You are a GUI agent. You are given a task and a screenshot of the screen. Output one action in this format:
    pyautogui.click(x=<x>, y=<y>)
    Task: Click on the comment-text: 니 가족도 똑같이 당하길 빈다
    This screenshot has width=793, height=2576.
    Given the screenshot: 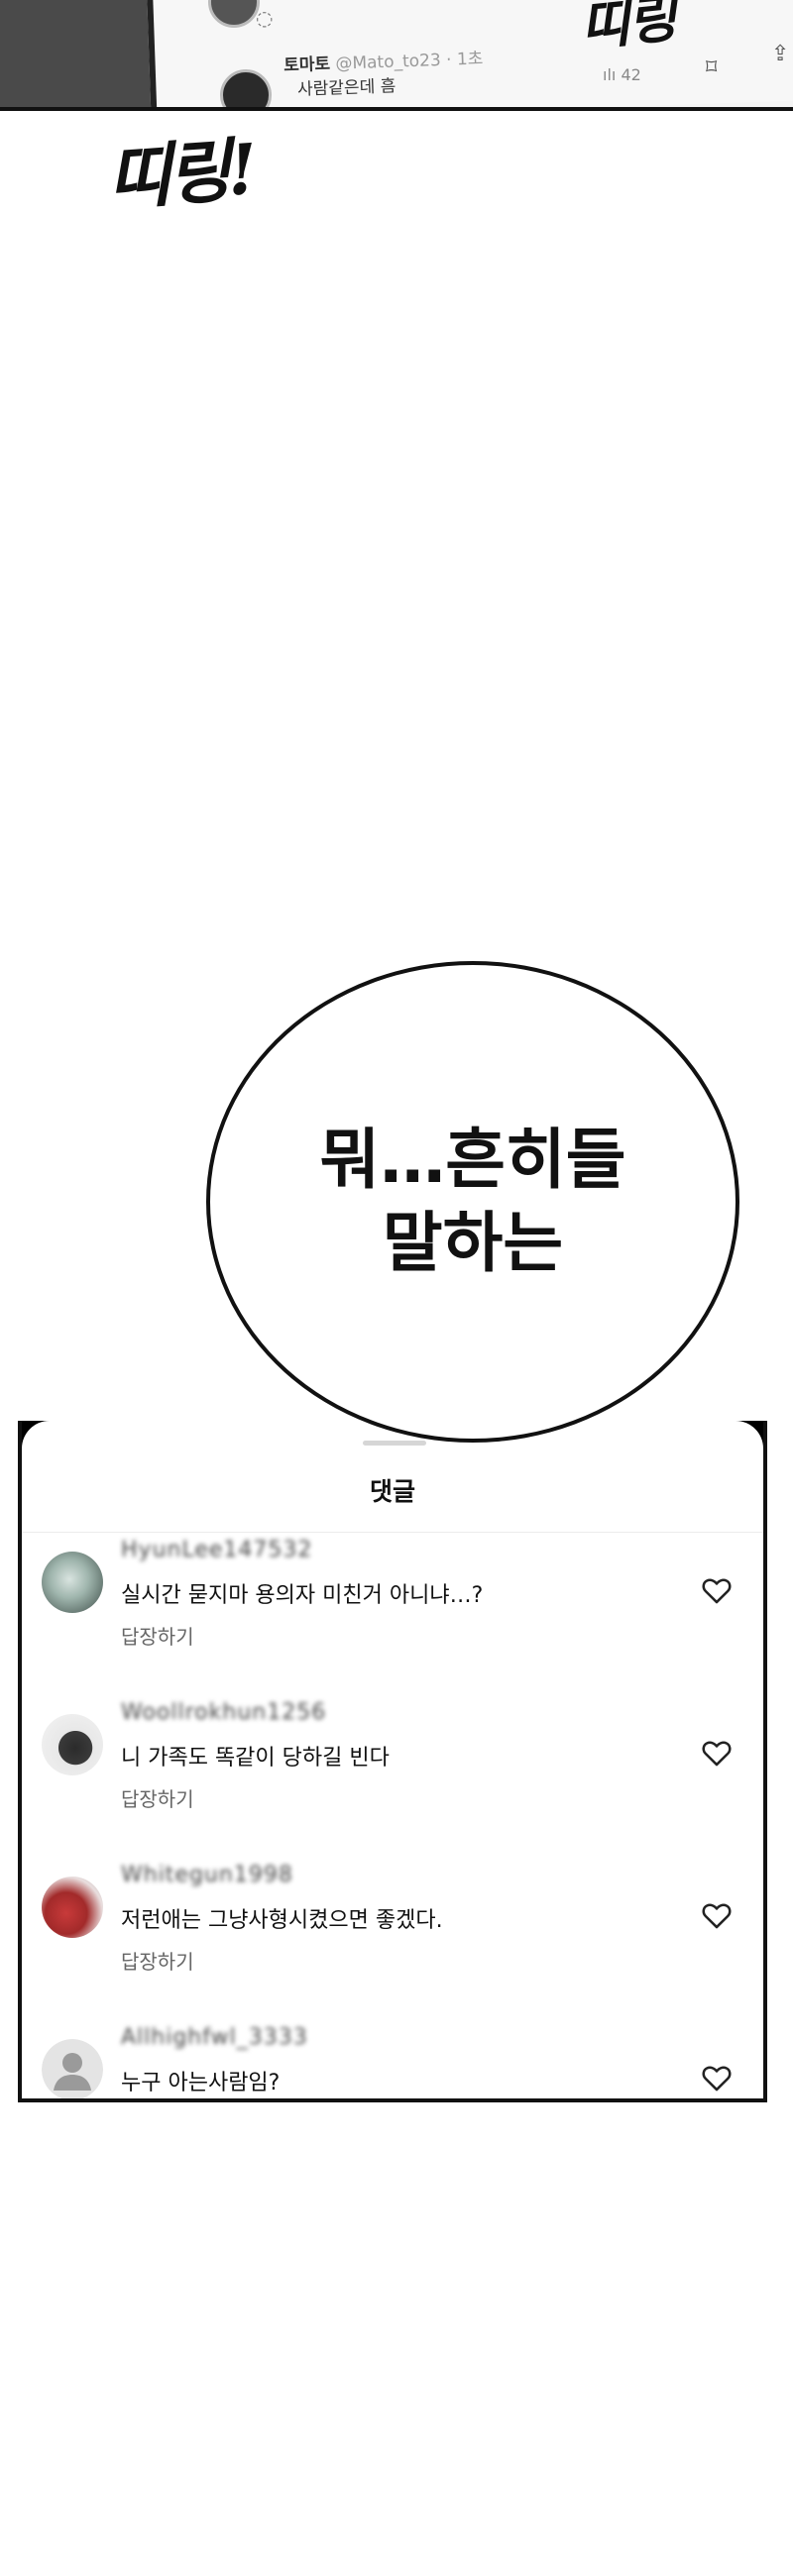 What is the action you would take?
    pyautogui.click(x=255, y=1758)
    